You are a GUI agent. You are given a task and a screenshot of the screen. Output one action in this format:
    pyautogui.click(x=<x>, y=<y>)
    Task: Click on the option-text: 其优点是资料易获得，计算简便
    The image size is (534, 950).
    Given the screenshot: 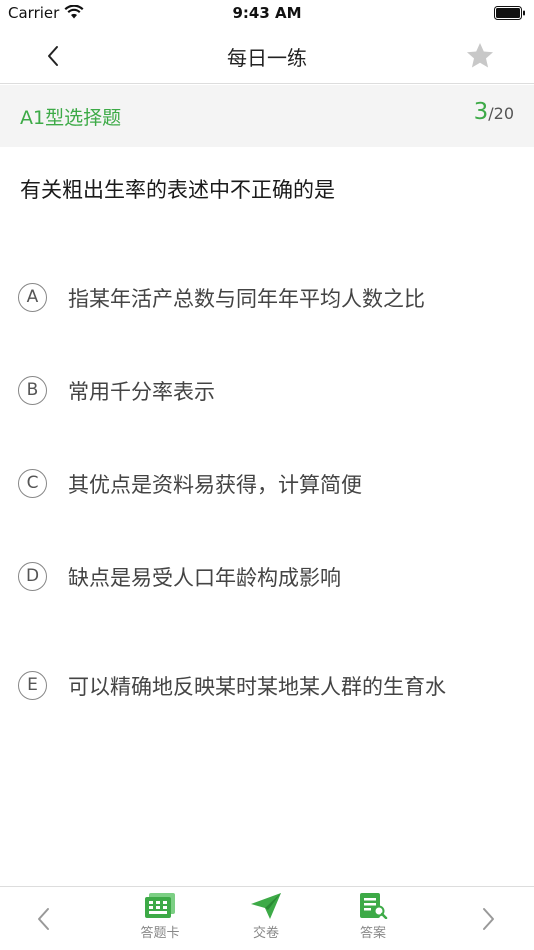 What is the action you would take?
    pyautogui.click(x=215, y=485)
    